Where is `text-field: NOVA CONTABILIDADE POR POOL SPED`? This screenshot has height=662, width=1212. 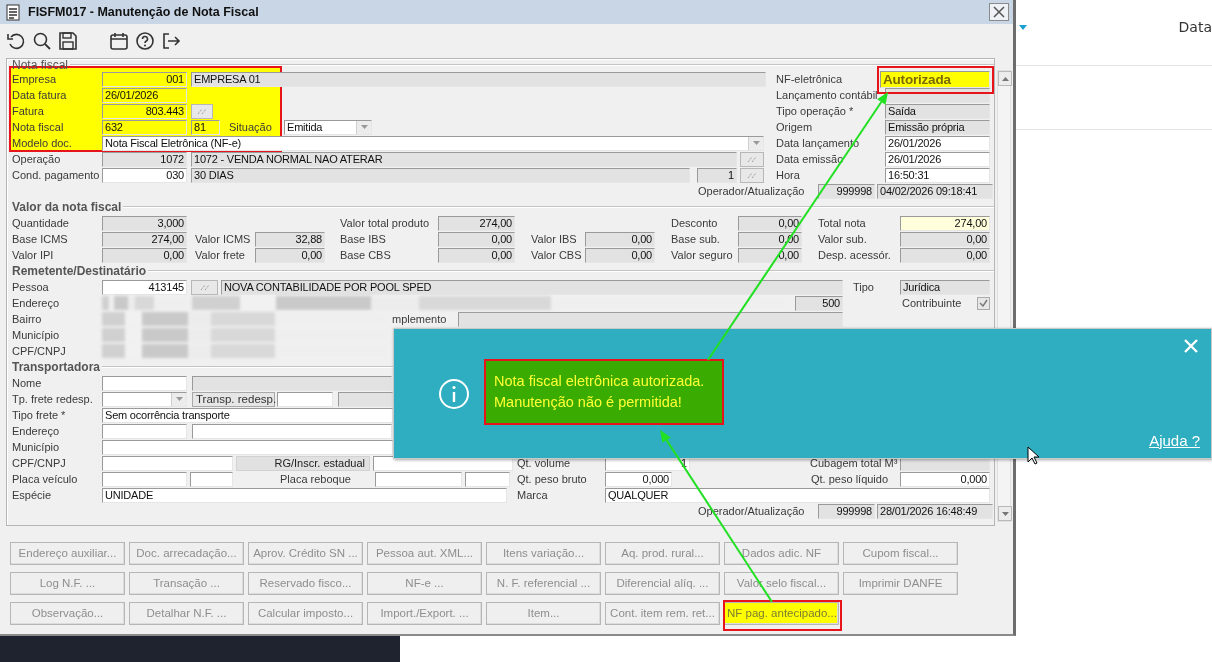 text-field: NOVA CONTABILIDADE POR POOL SPED is located at coordinates (532, 287).